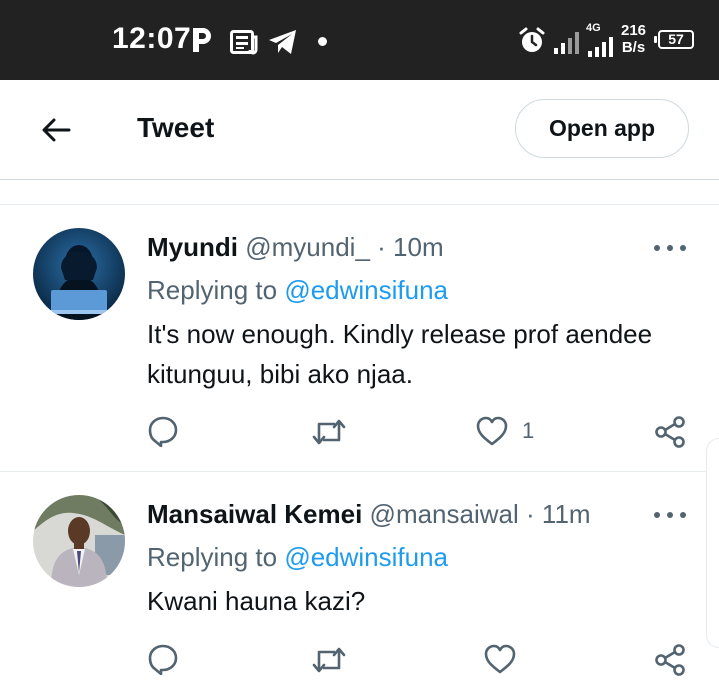 This screenshot has height=690, width=719. I want to click on tweet-text: Kwani hauna kazi?, so click(256, 601).